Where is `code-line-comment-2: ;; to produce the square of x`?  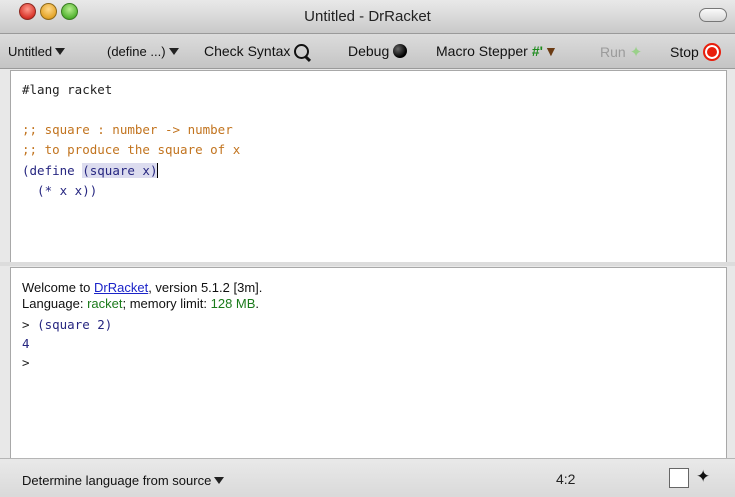
code-line-comment-2: ;; to produce the square of x is located at coordinates (131, 149).